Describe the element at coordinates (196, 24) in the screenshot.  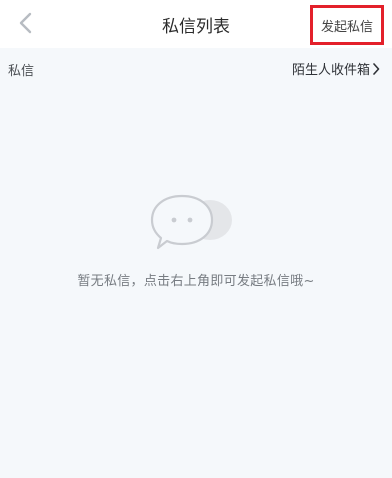
I see `top-navigation-bar: 私信列表 发起私信` at that location.